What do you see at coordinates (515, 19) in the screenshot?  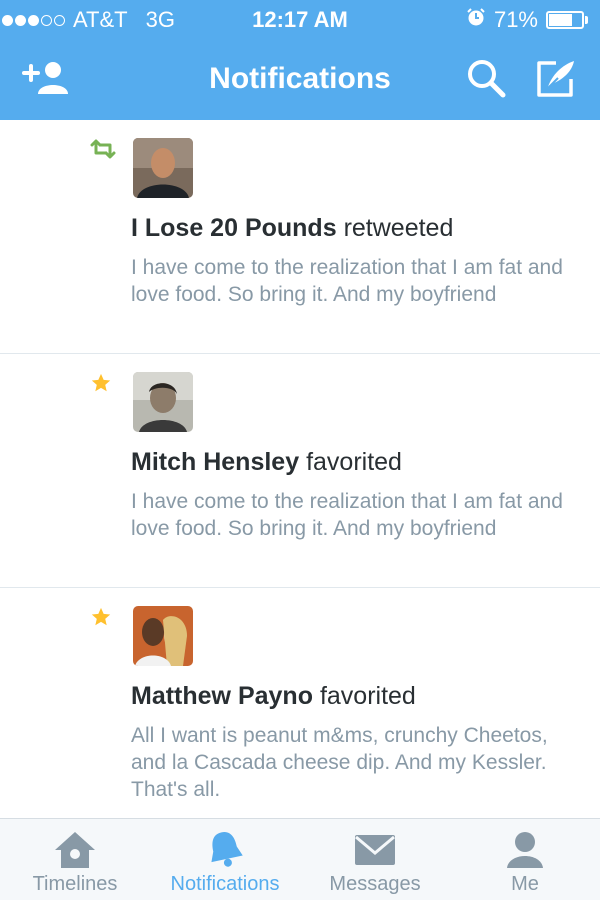 I see `battery-percentage: 71%` at bounding box center [515, 19].